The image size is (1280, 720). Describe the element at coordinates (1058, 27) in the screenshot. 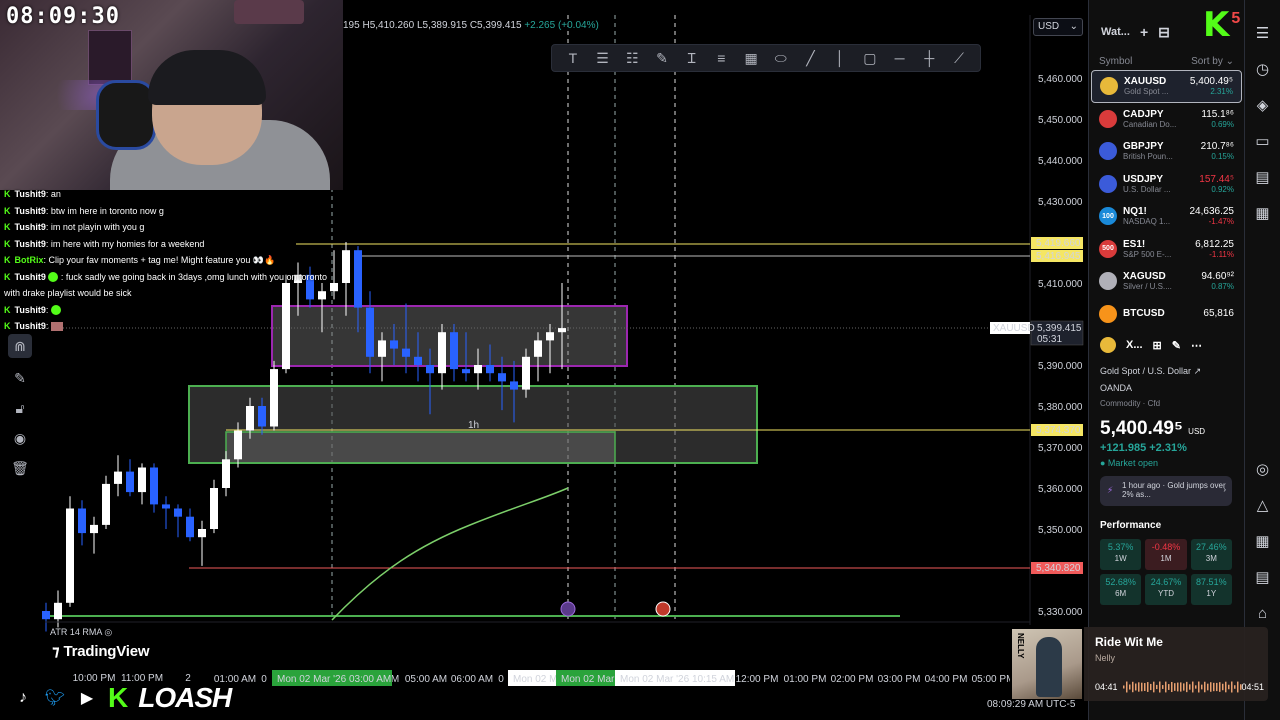

I see `currency-select: USD ⌄` at that location.